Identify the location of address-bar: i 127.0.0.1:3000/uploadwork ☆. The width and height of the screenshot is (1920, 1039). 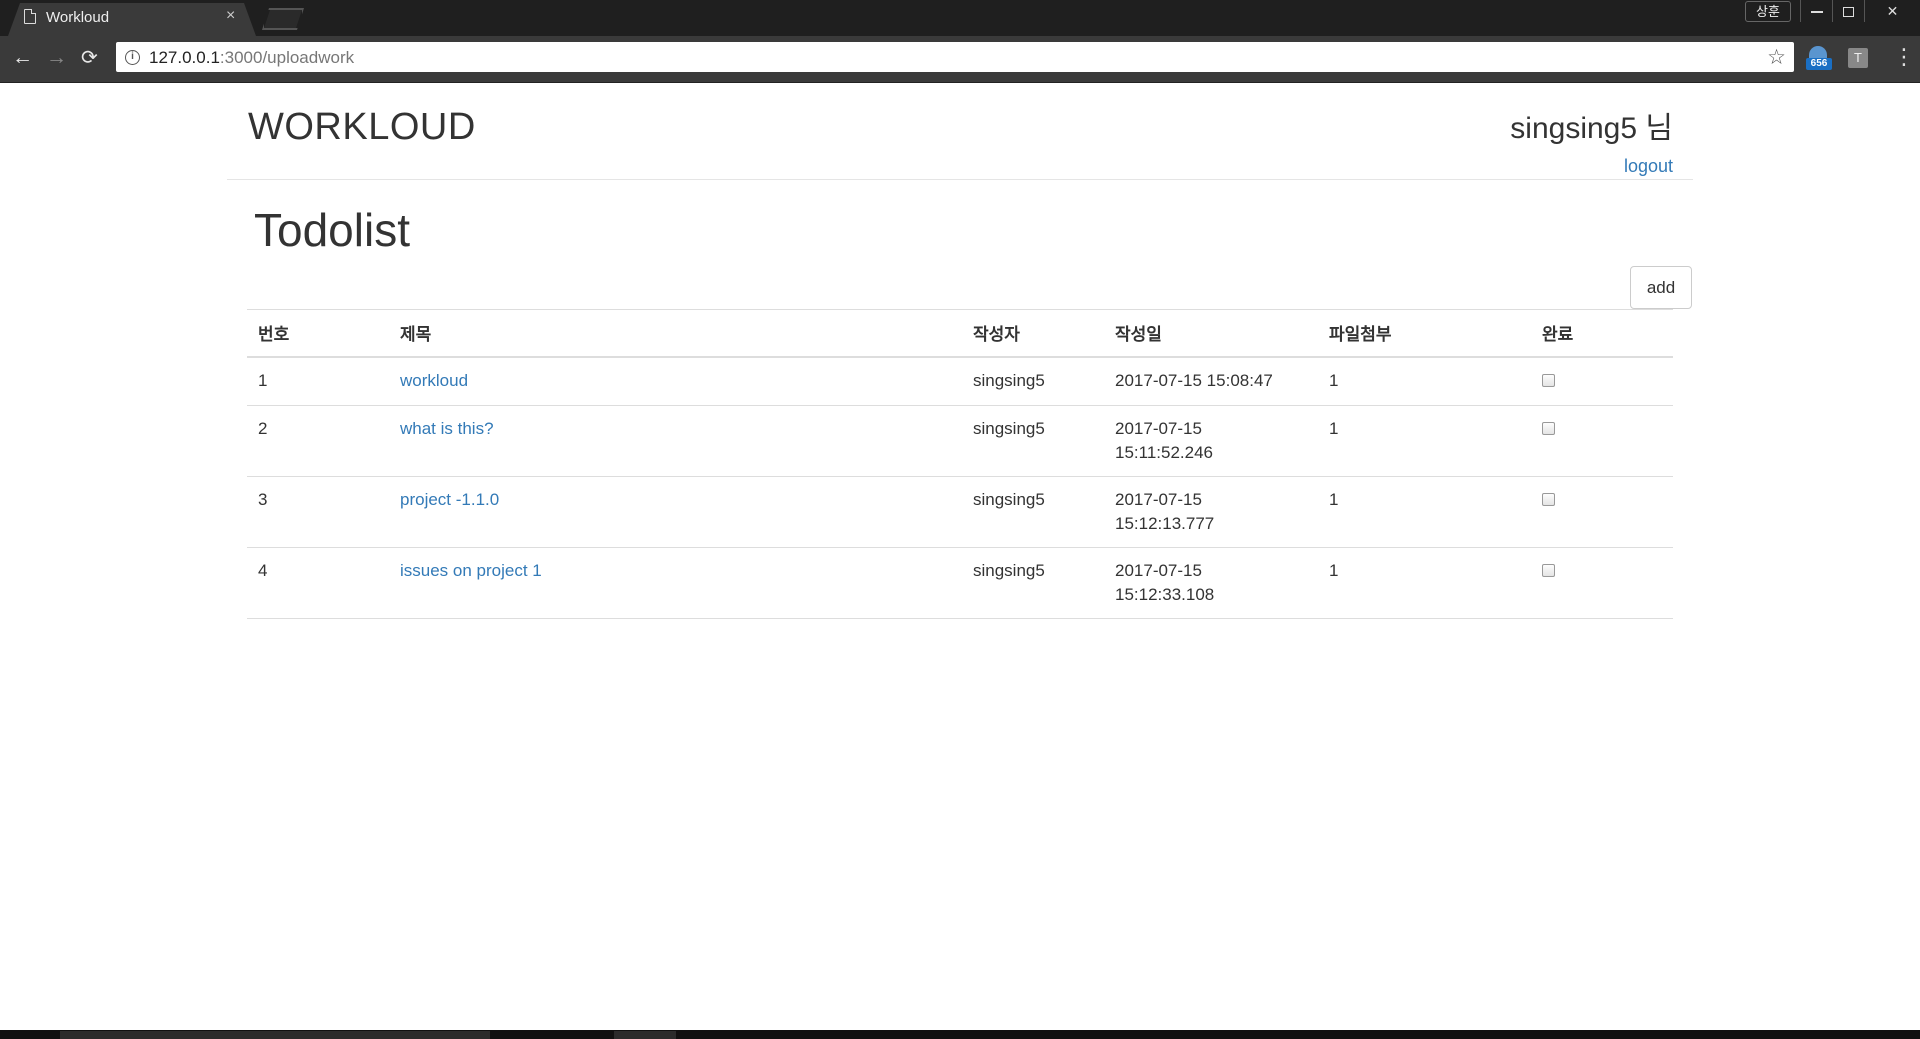
(955, 57).